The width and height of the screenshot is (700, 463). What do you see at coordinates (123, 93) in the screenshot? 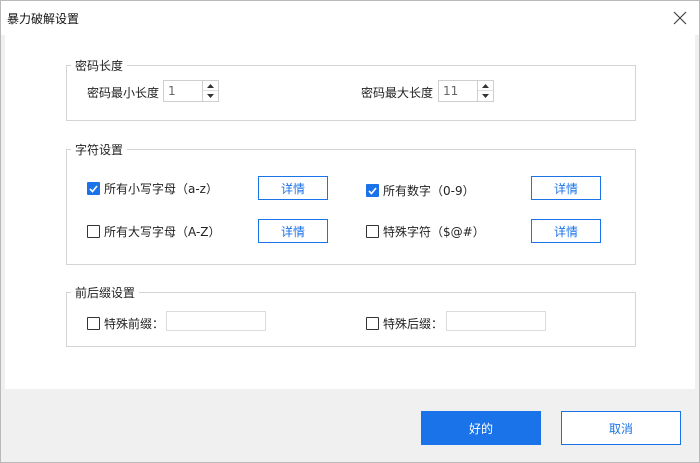
I see `min-length-label: 密码最小长度` at bounding box center [123, 93].